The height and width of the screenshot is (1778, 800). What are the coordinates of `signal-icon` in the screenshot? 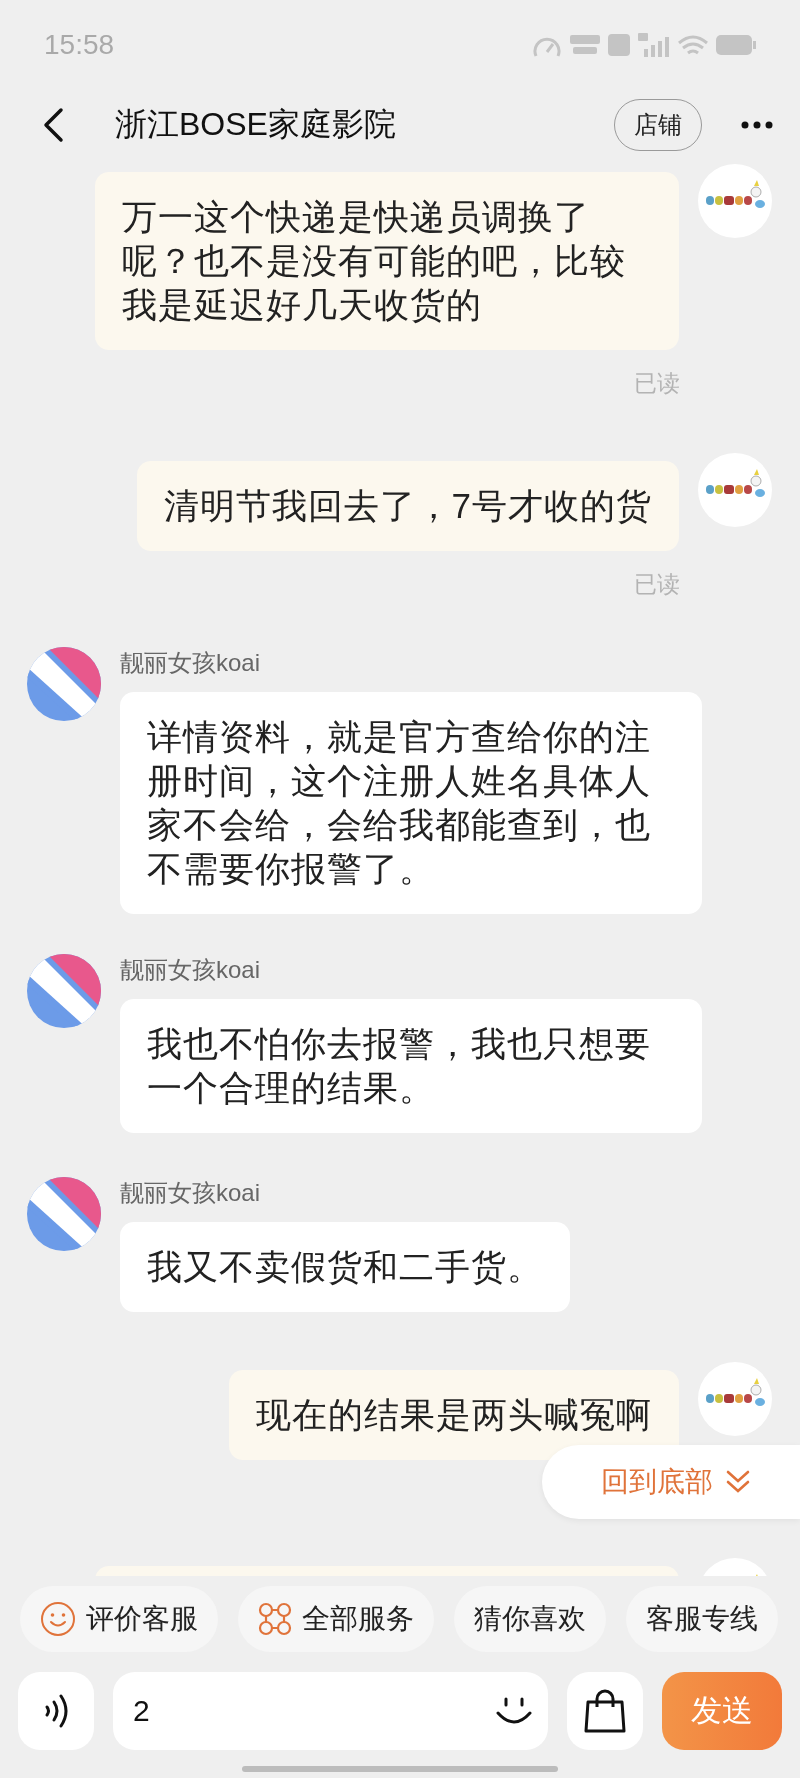 It's located at (654, 45).